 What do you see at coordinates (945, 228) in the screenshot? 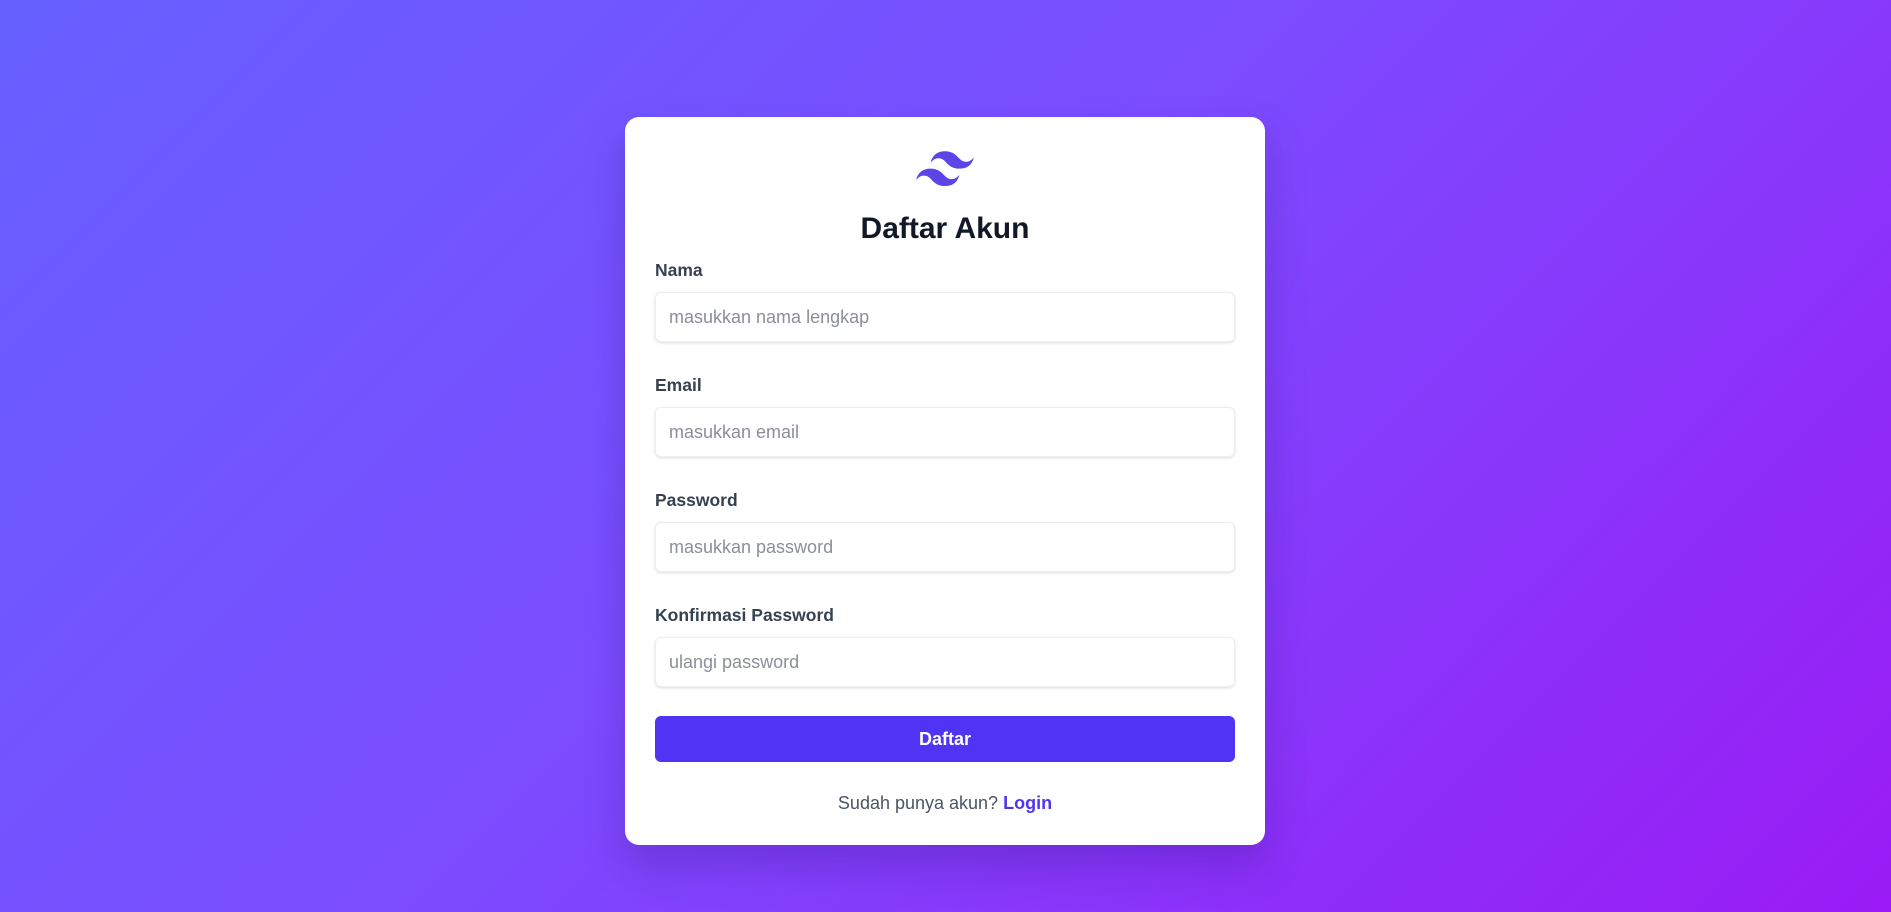
I see `page-title: Daftar Akun` at bounding box center [945, 228].